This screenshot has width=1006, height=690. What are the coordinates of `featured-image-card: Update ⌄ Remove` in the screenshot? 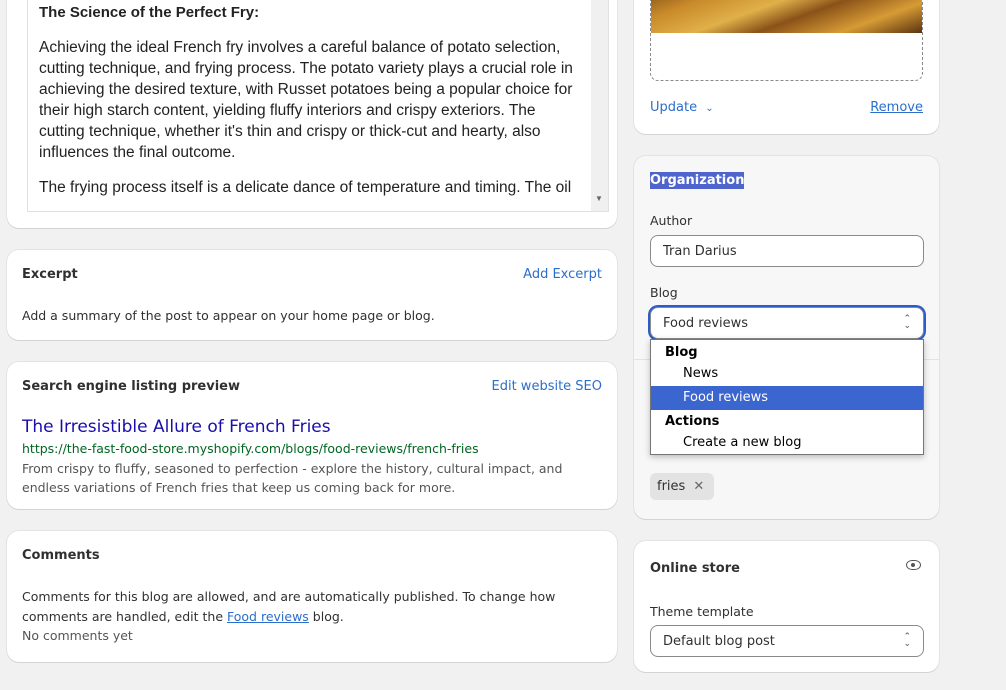 It's located at (786, 67).